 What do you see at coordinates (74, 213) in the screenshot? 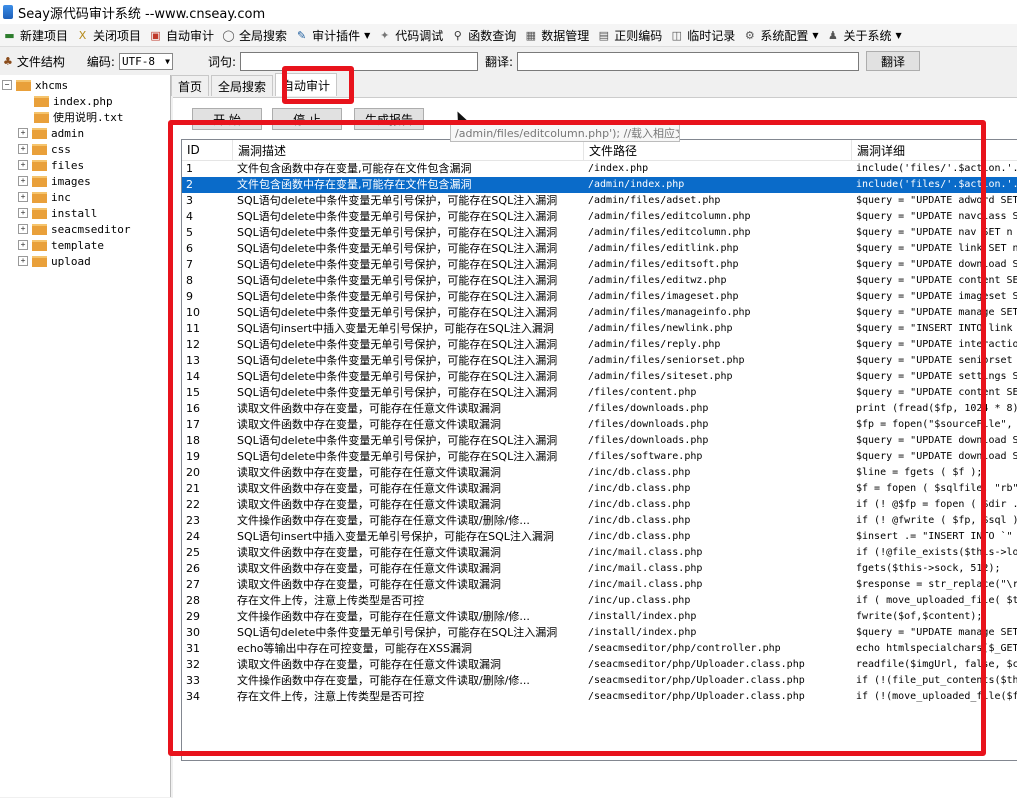
I see `tree-item-label: install` at bounding box center [74, 213].